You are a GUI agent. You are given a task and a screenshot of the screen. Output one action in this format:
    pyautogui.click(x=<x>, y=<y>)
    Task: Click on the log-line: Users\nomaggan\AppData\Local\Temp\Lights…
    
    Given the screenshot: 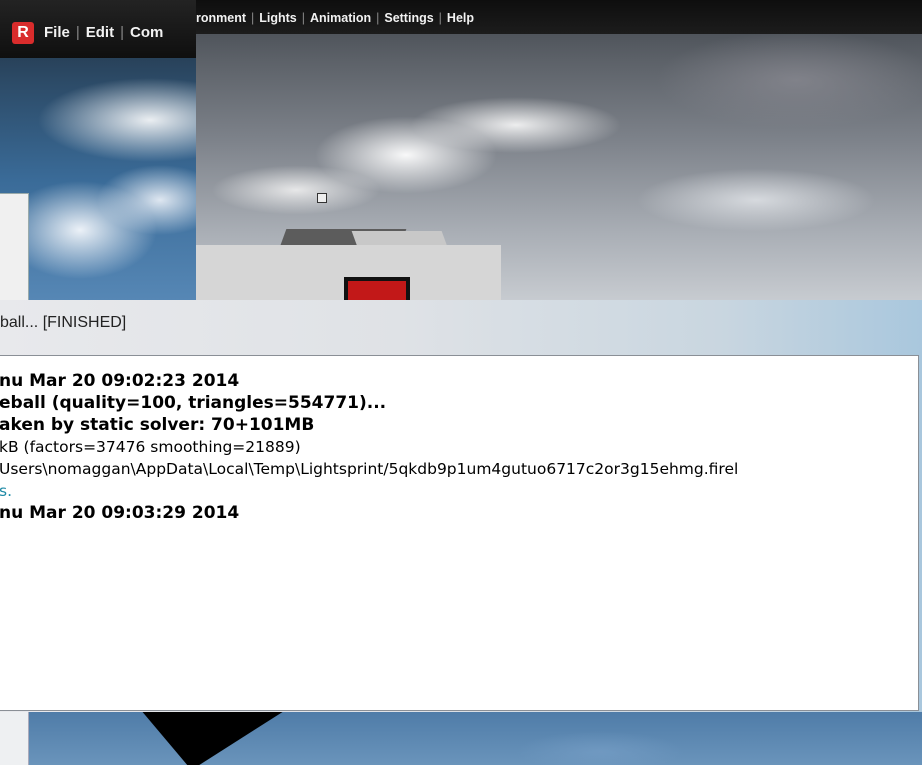 What is the action you would take?
    pyautogui.click(x=369, y=469)
    